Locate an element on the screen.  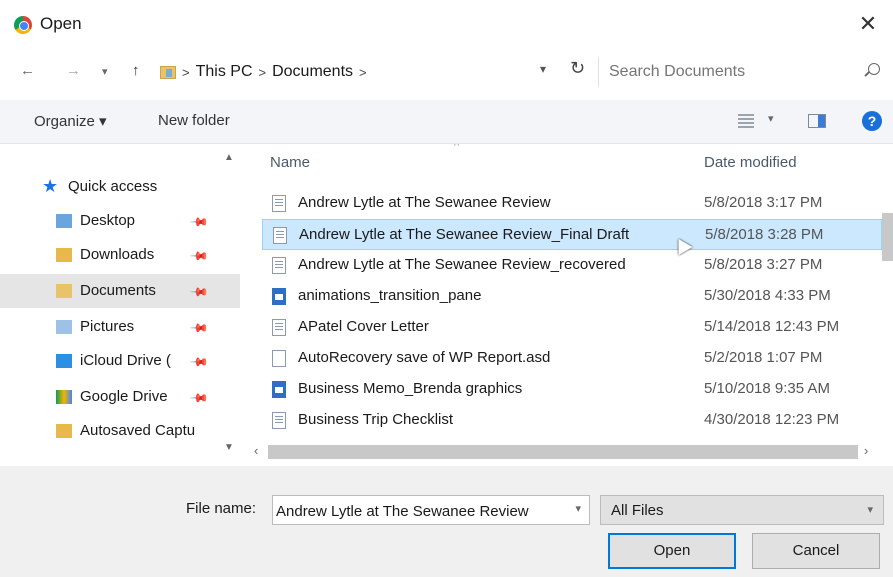
column-header-date-modified: Date modified is located at coordinates (750, 162).